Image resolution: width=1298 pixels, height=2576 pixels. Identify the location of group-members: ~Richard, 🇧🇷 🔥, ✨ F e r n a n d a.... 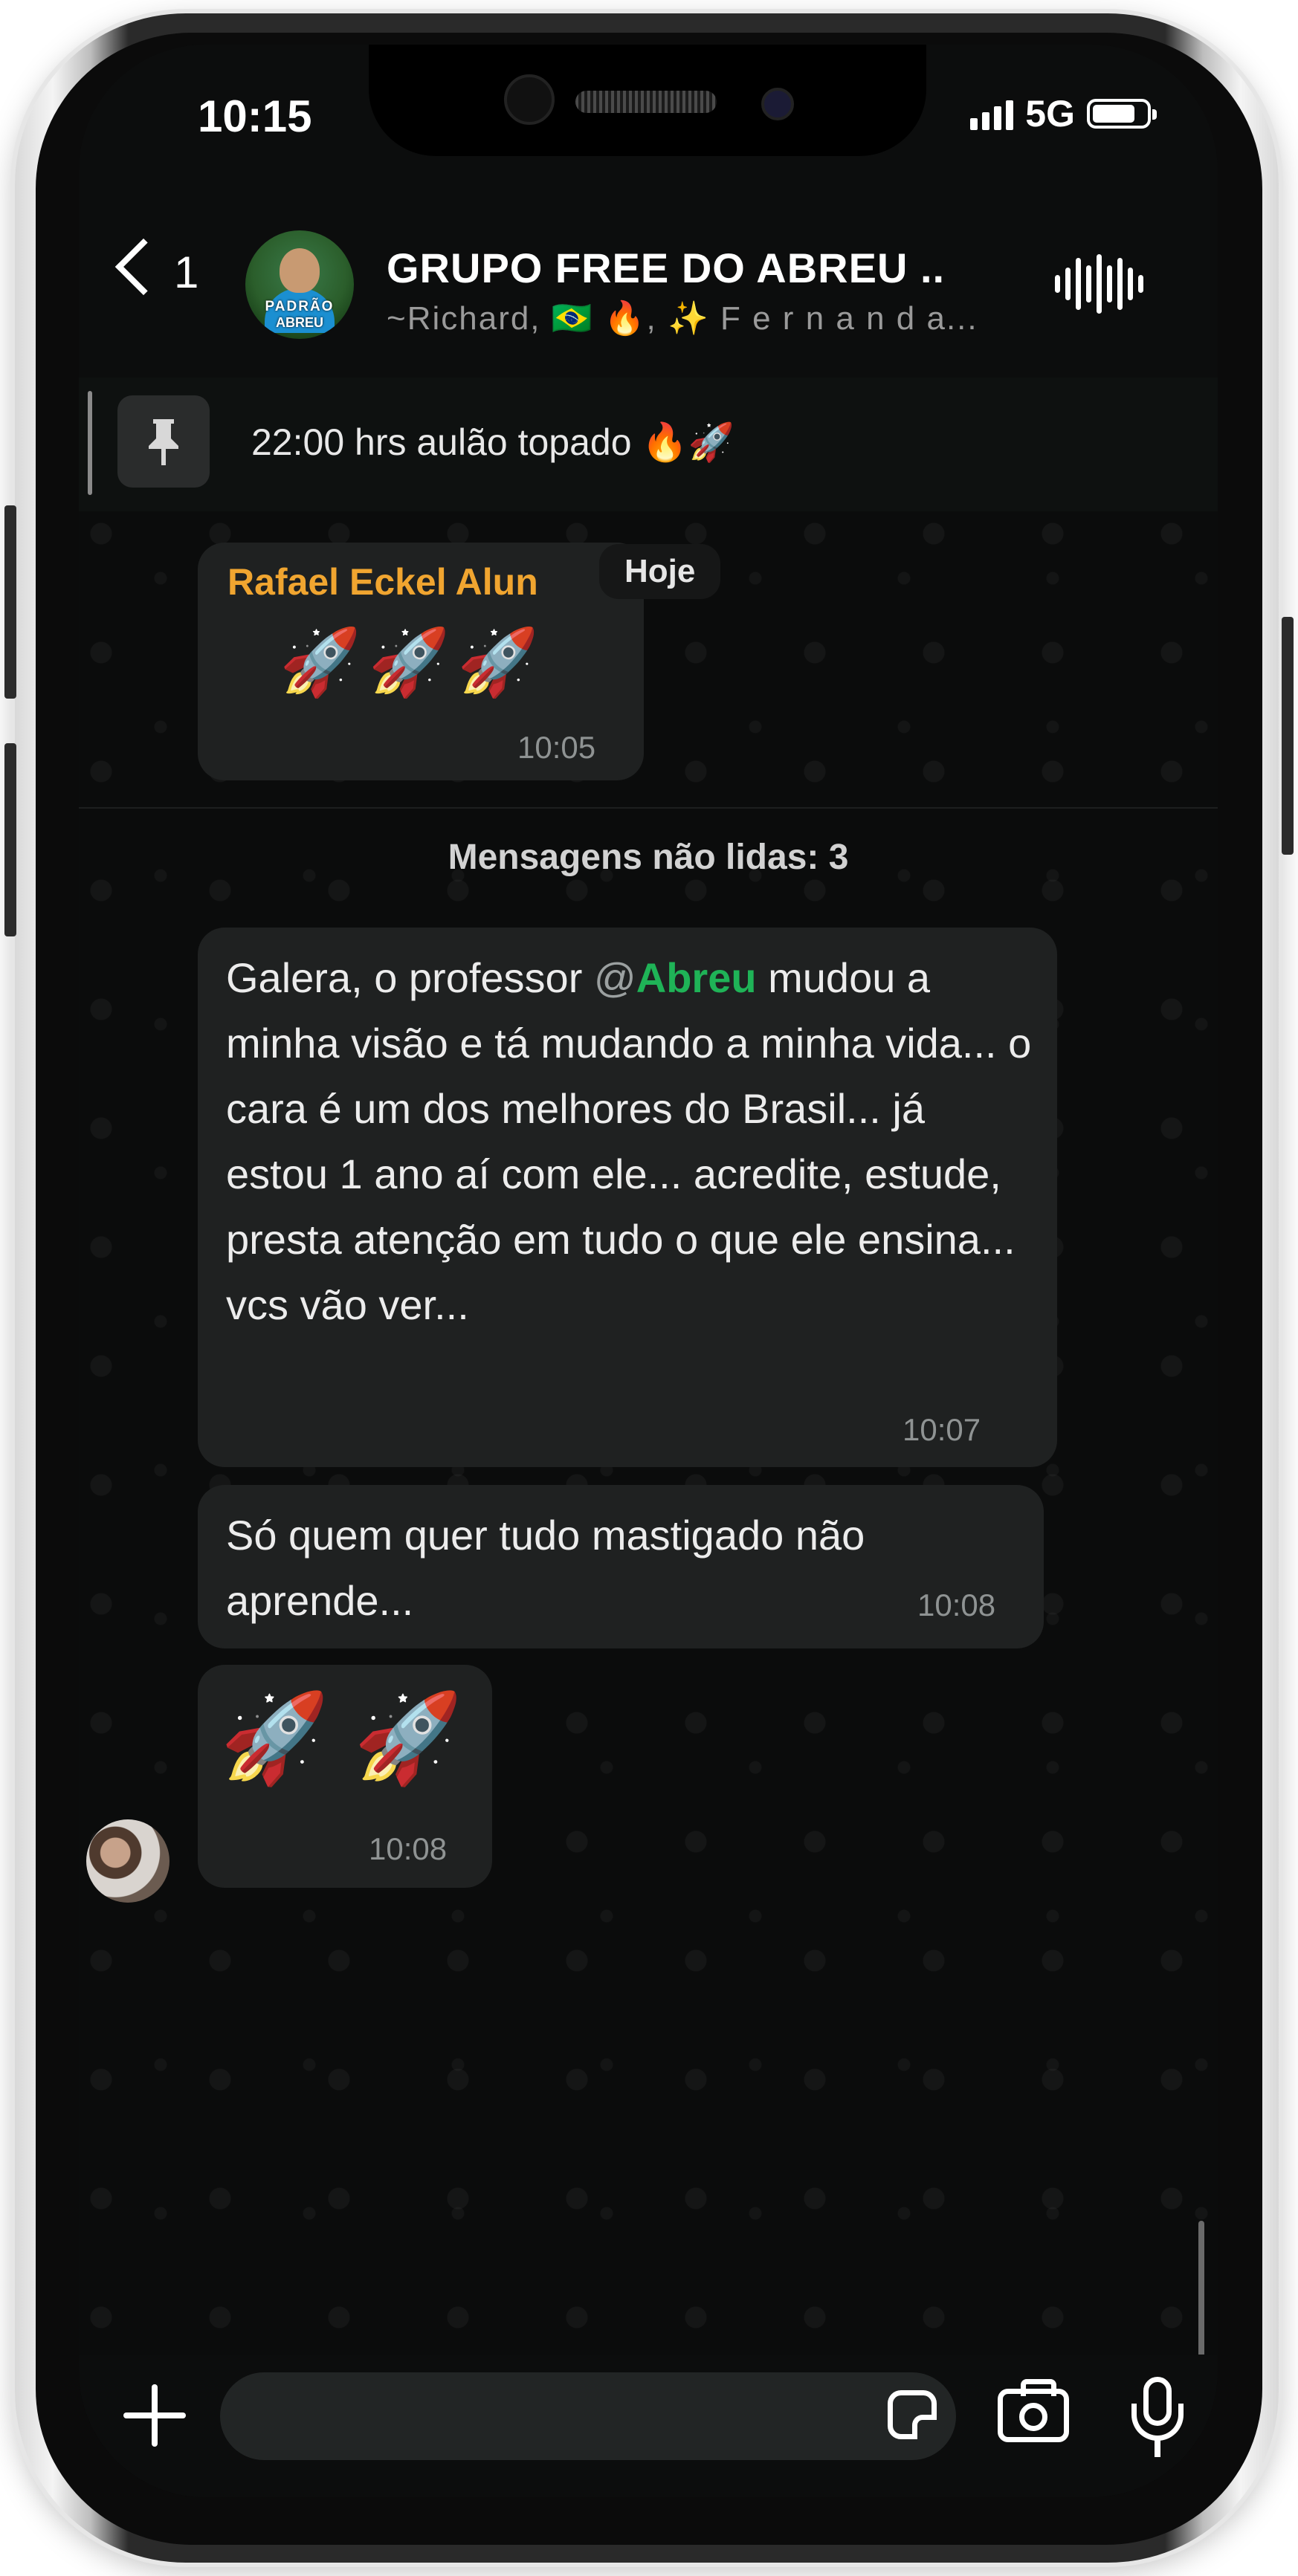
(682, 318).